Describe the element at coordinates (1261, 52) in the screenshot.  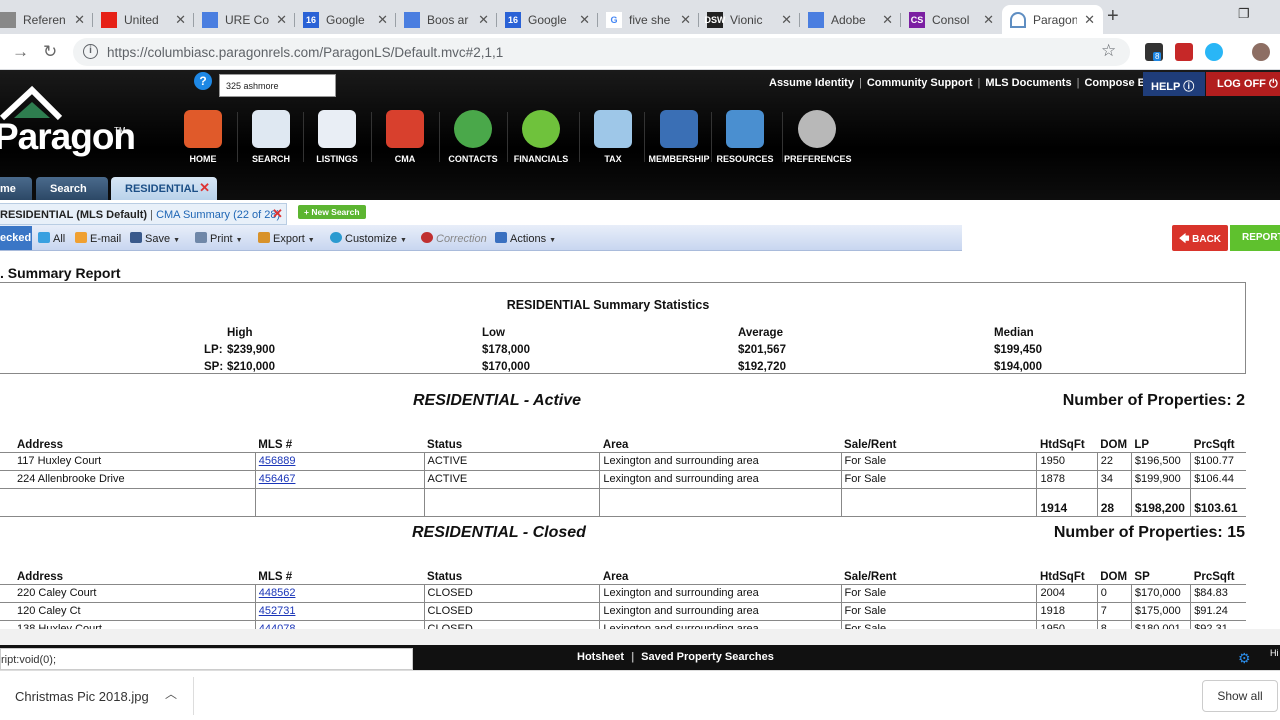
I see `profile-avatar` at that location.